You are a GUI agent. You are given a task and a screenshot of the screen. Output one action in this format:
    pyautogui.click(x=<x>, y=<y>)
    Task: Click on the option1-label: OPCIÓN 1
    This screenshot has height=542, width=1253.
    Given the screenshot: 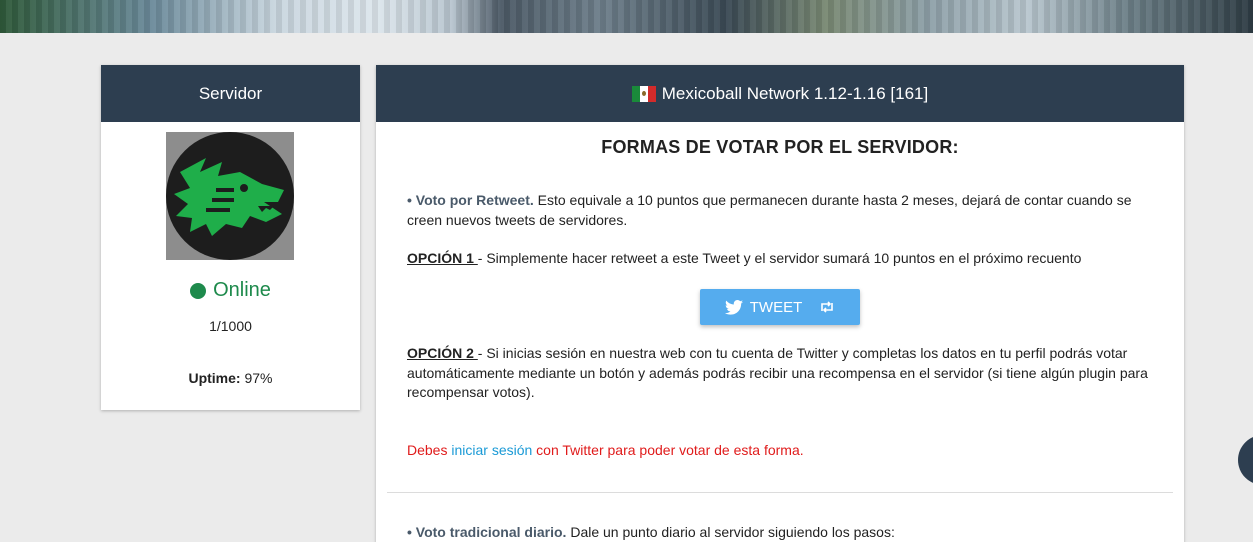 What is the action you would take?
    pyautogui.click(x=442, y=258)
    